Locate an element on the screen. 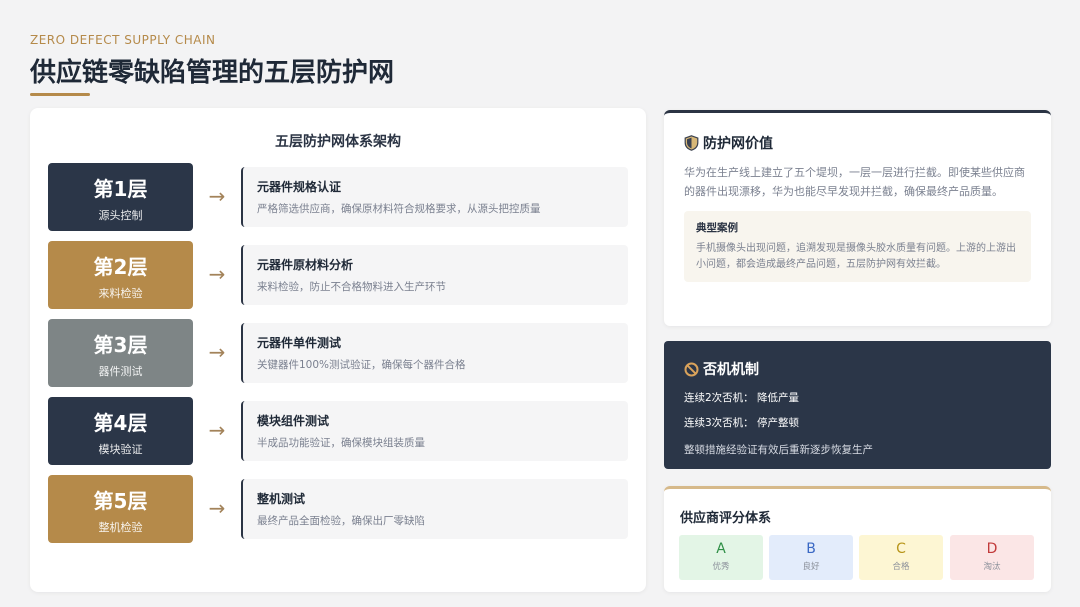  grade-label: 优秀 is located at coordinates (721, 567).